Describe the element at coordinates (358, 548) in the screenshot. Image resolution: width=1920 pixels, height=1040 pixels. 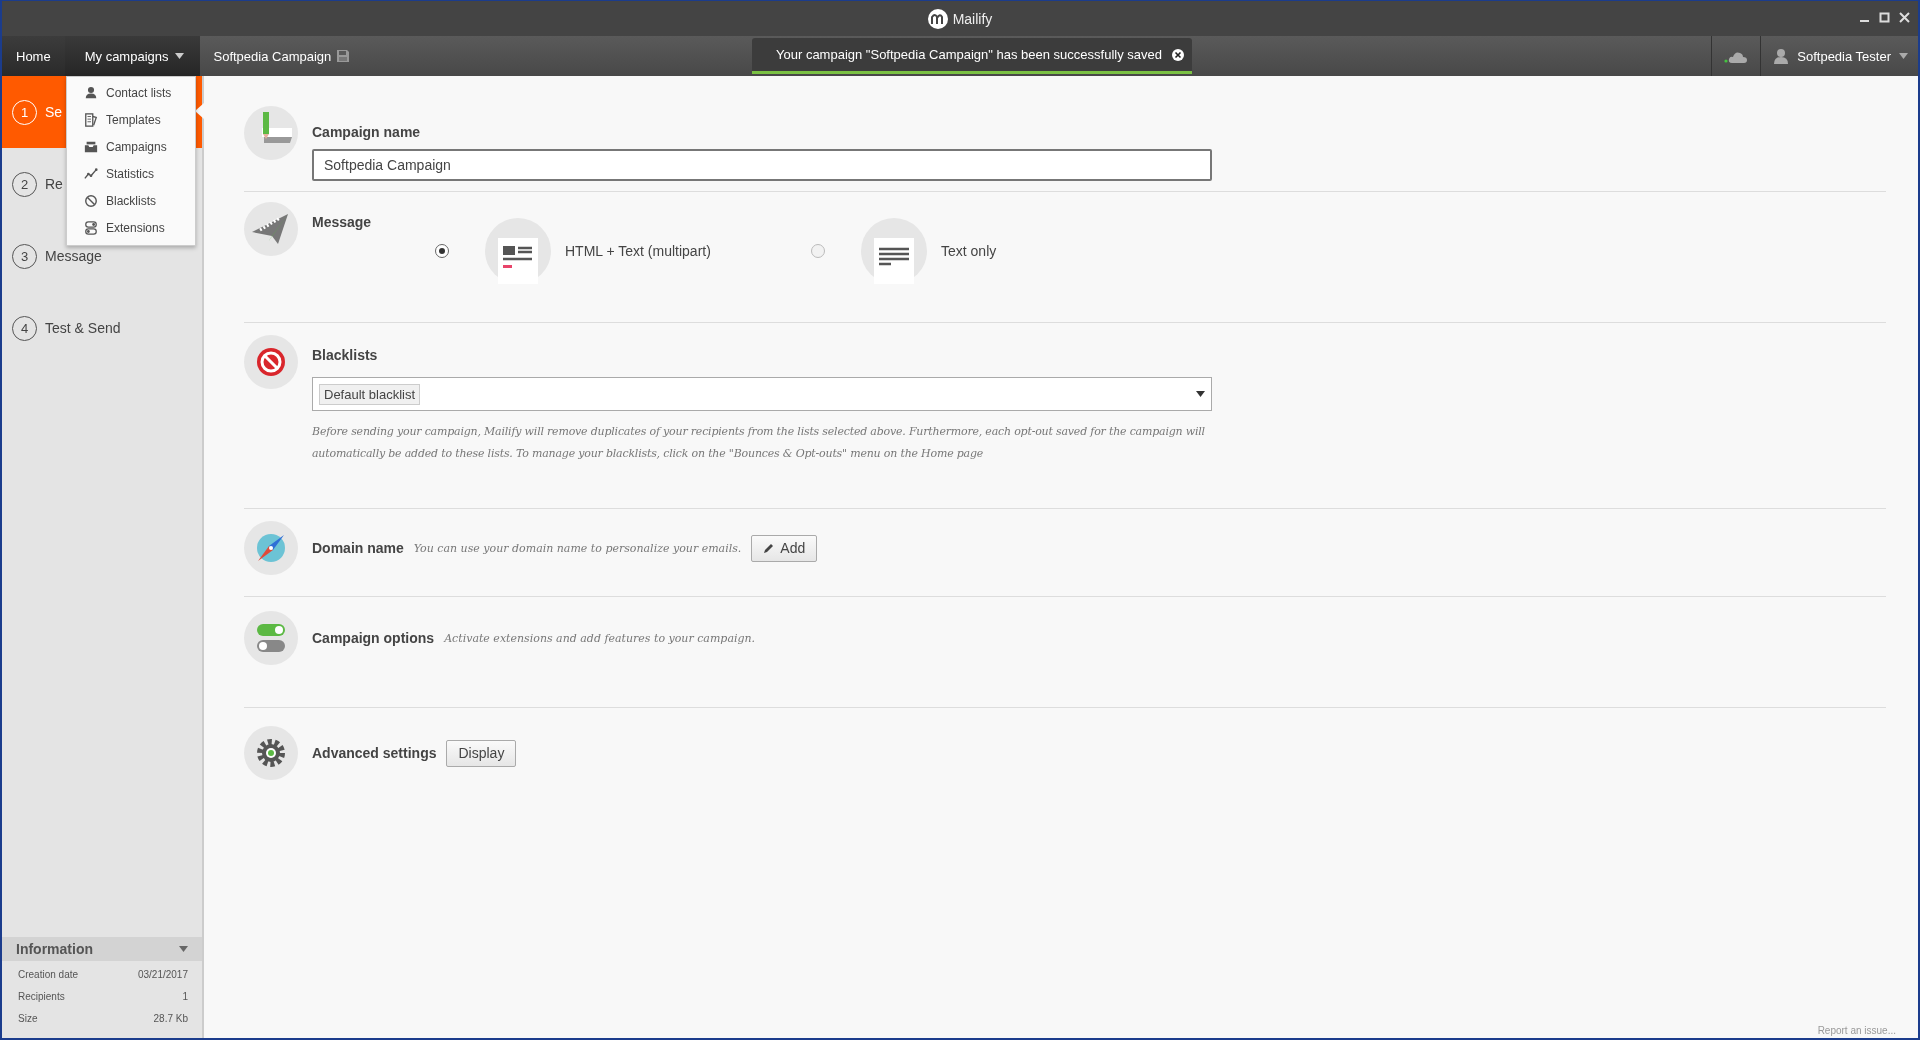
I see `section-title: Domain name` at that location.